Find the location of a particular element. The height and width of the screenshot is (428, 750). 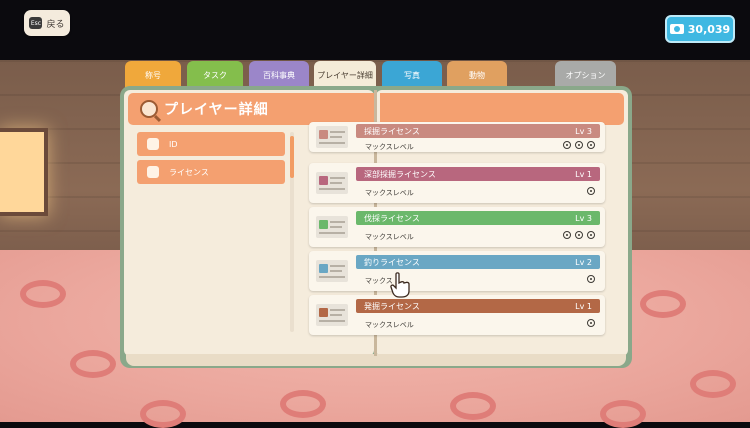

currency-display: 30,039 is located at coordinates (700, 29).